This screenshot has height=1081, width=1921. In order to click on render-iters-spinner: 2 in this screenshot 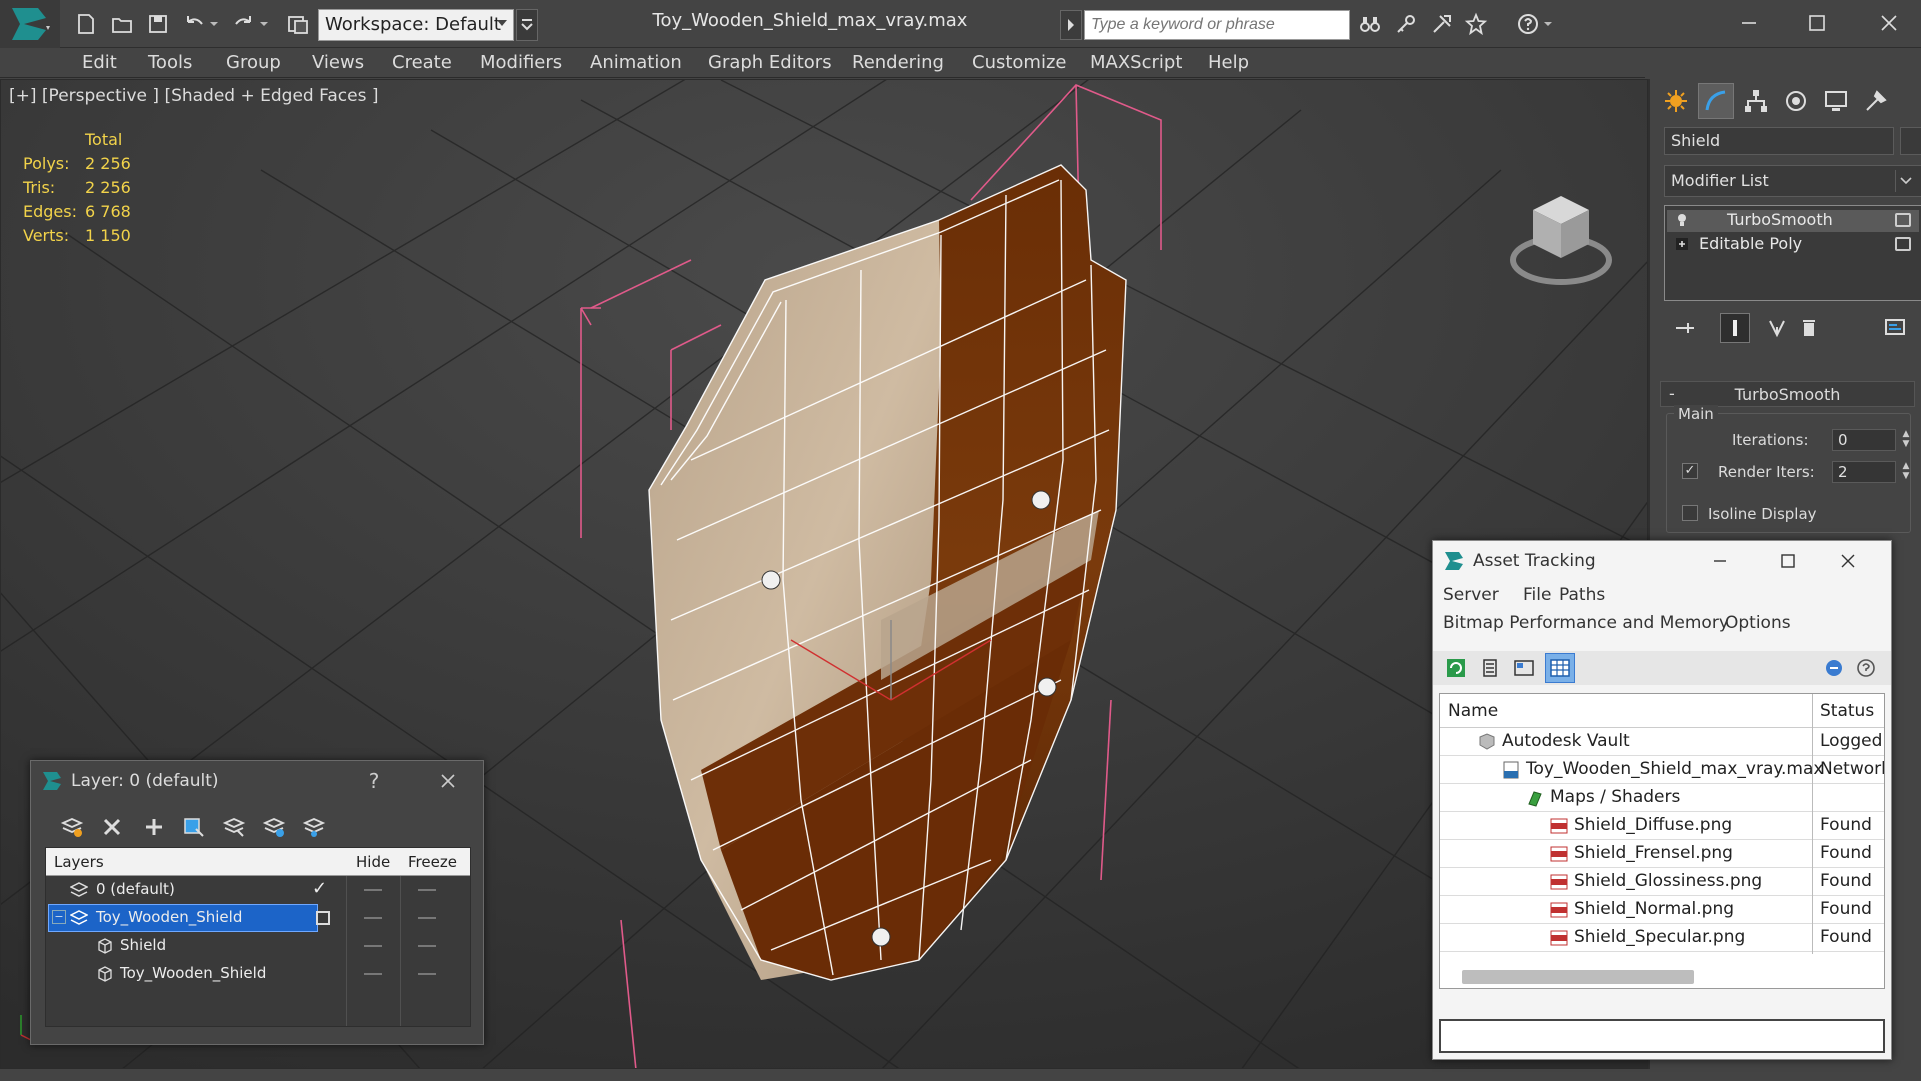, I will do `click(1864, 472)`.